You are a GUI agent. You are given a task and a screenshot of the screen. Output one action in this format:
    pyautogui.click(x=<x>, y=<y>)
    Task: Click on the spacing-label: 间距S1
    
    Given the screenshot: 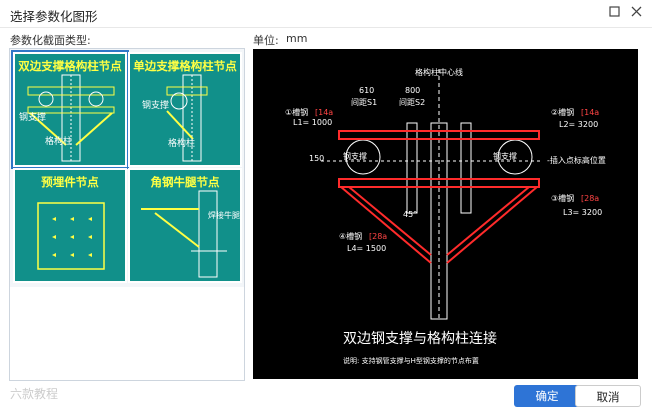 What is the action you would take?
    pyautogui.click(x=364, y=102)
    